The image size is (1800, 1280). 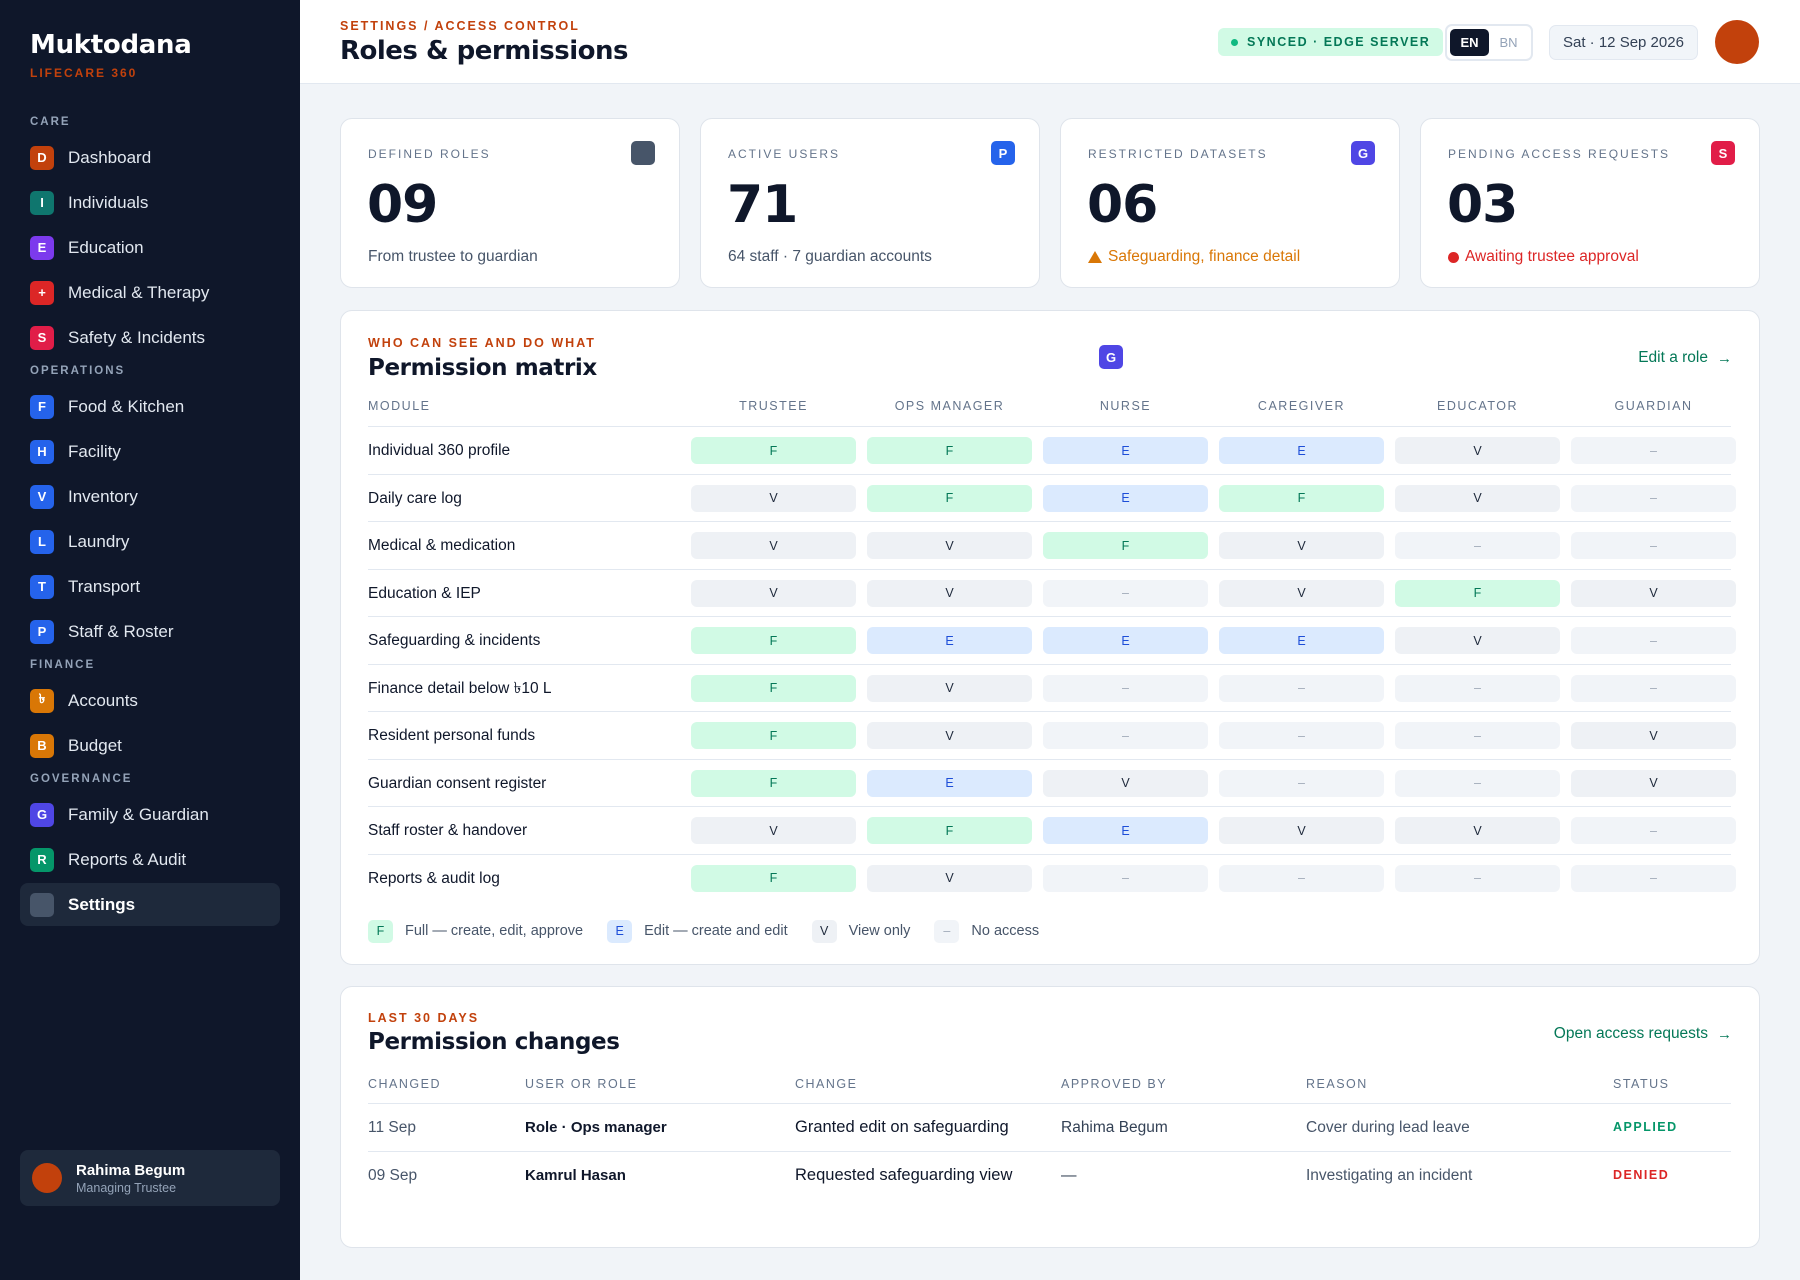 What do you see at coordinates (510, 203) in the screenshot?
I see `stat-card-defined-roles: DEFINED ROLES 09 From trustee to guardian` at bounding box center [510, 203].